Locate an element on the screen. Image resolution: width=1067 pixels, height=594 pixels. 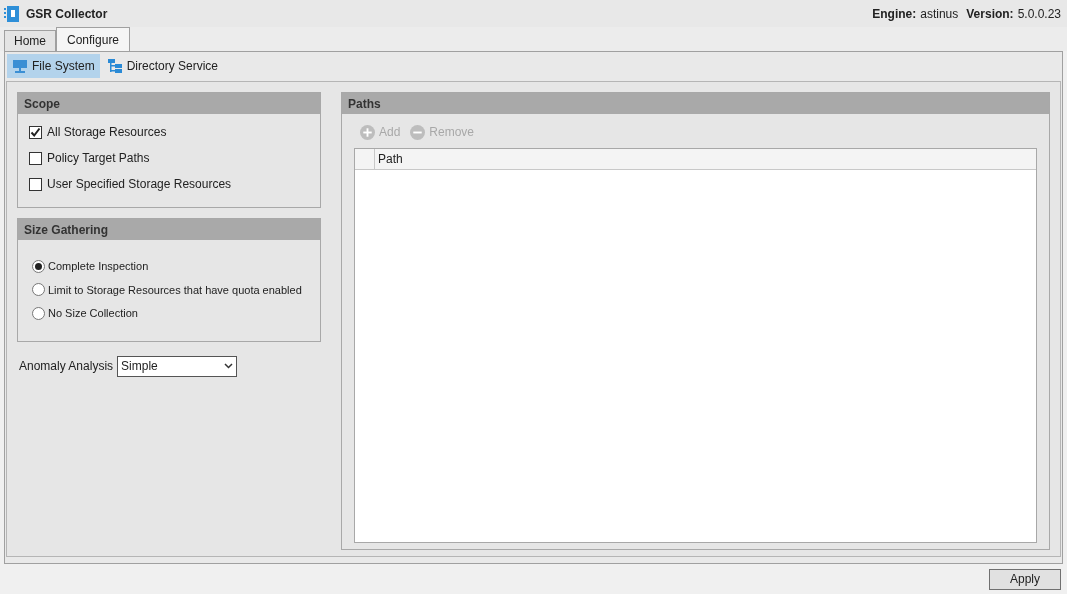
group-header: Scope is located at coordinates (169, 103).